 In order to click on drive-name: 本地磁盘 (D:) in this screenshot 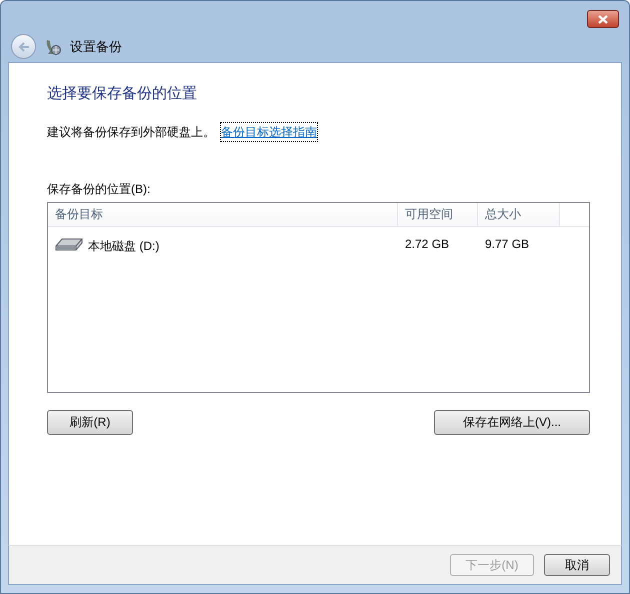, I will do `click(124, 245)`.